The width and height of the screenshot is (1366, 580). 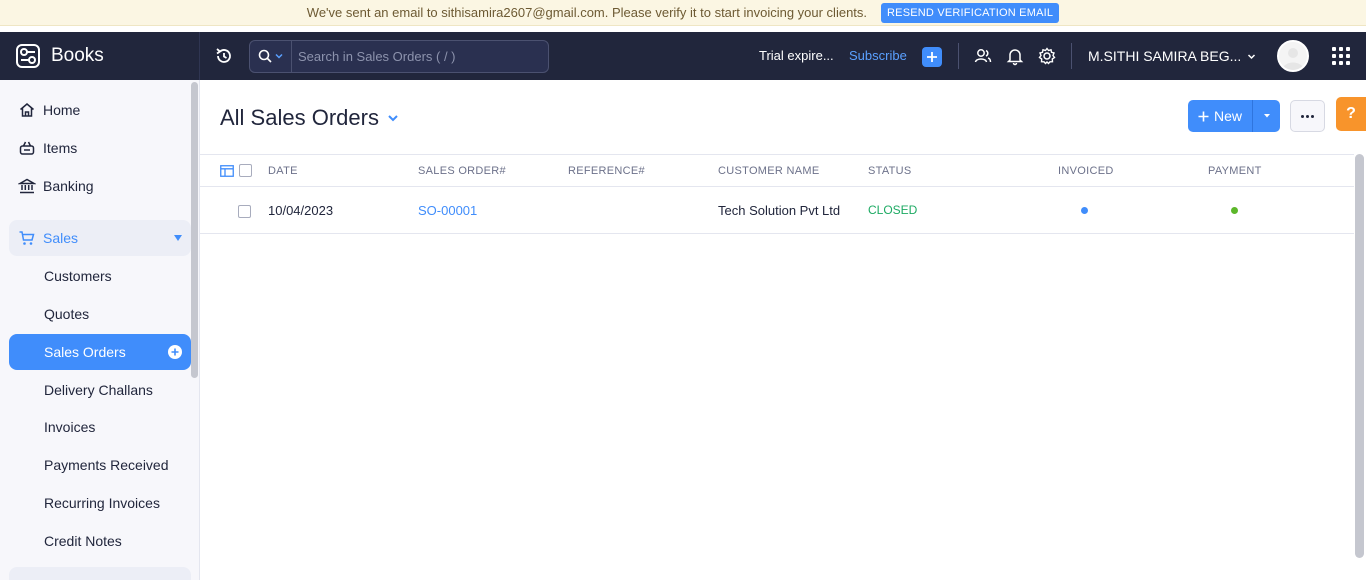 What do you see at coordinates (245, 170) in the screenshot?
I see `select-all-checkbox` at bounding box center [245, 170].